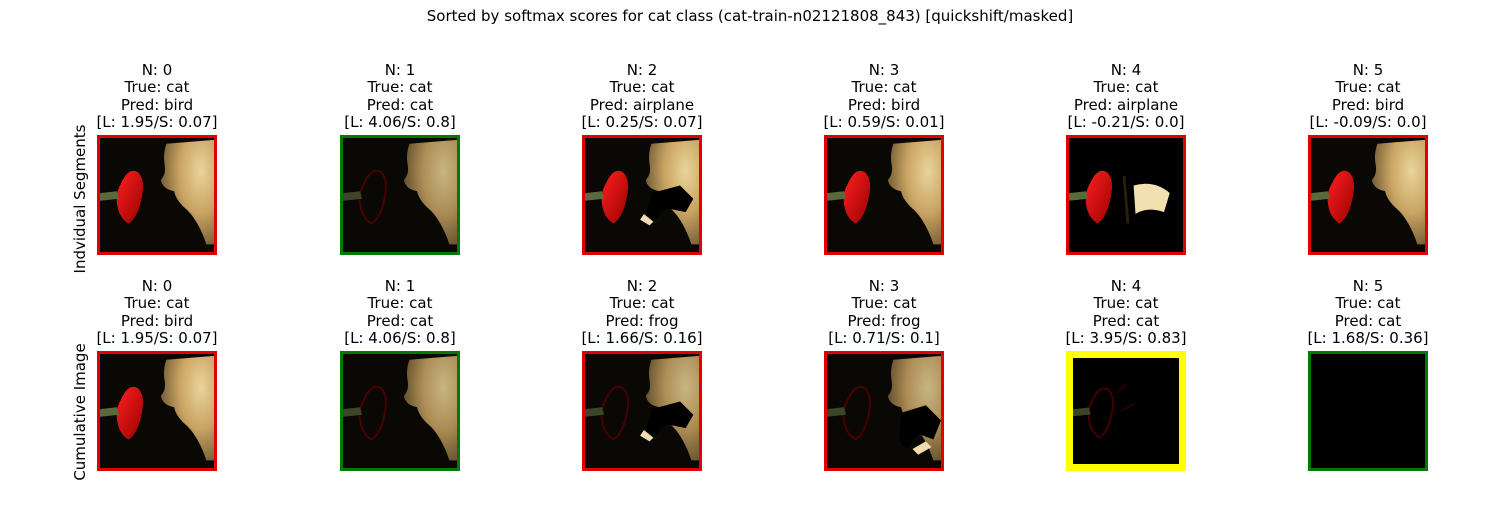 Image resolution: width=1500 pixels, height=513 pixels. I want to click on caption-scores: [L: 1.66/S: 0.16], so click(642, 338).